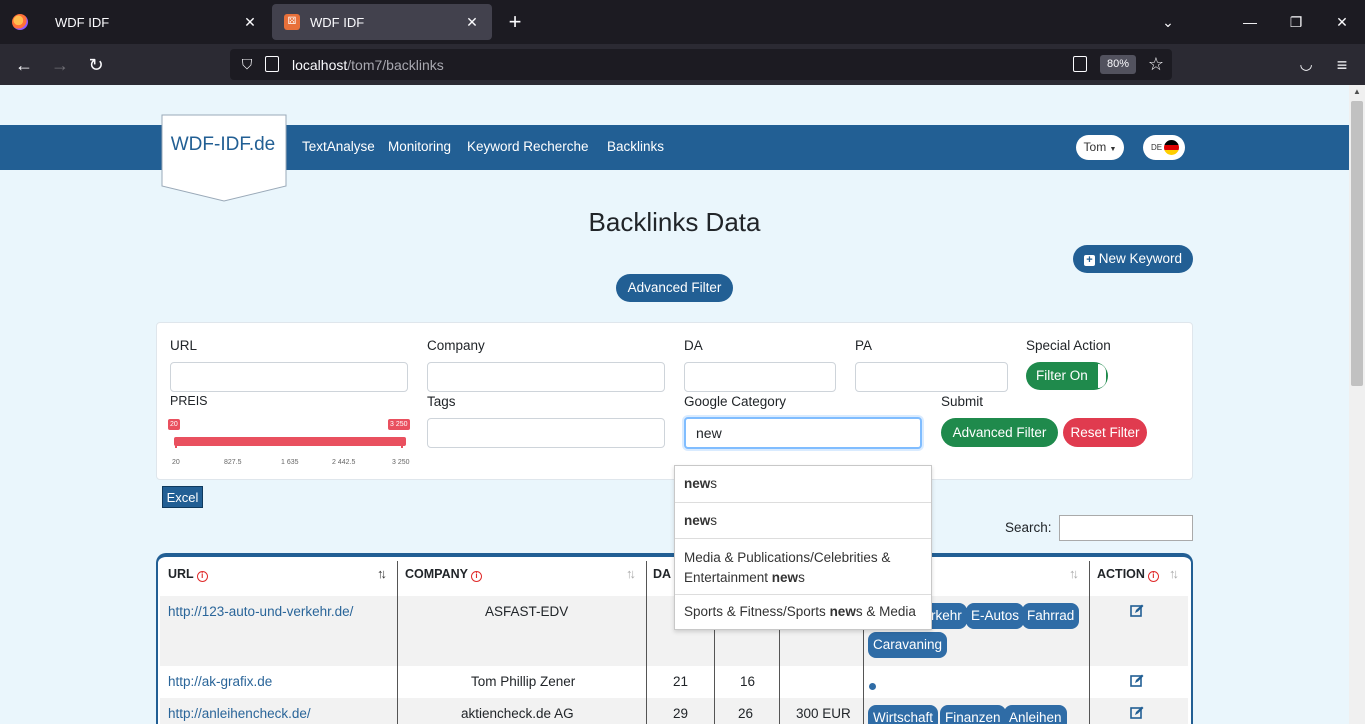  What do you see at coordinates (1051, 616) in the screenshot?
I see `tag-badge: Fahrrad` at bounding box center [1051, 616].